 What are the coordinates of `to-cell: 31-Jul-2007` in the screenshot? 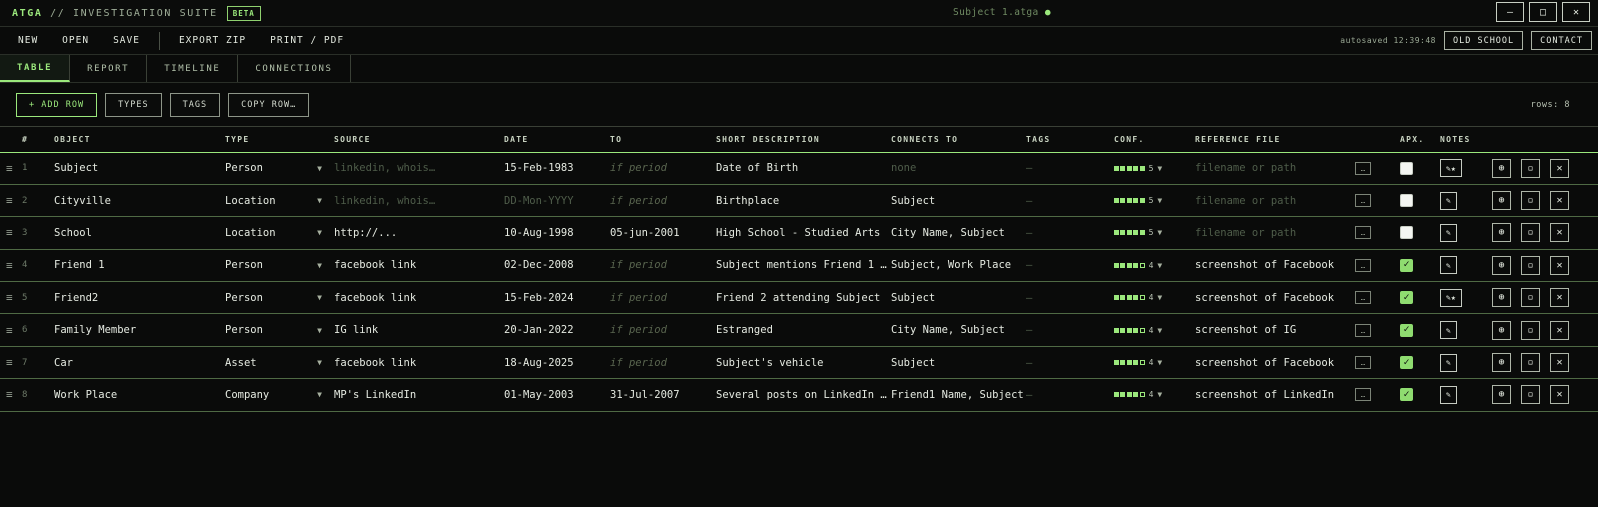 It's located at (663, 395).